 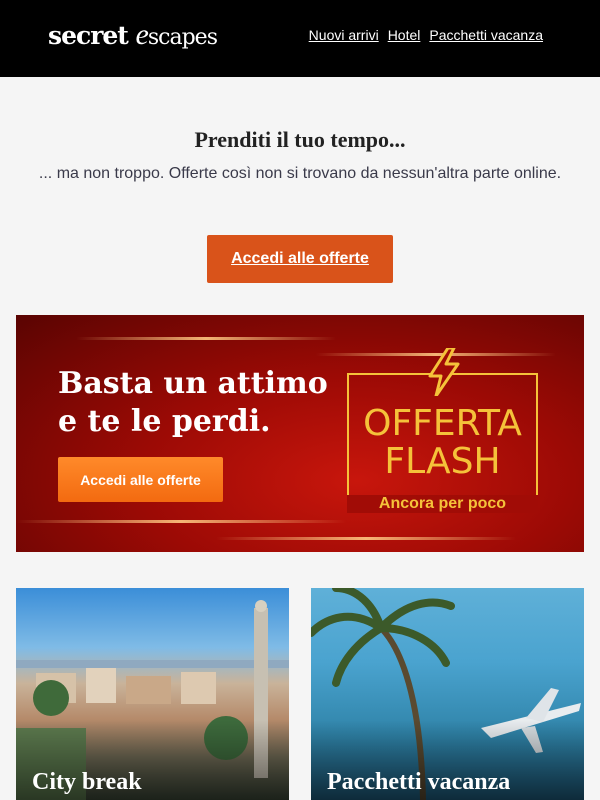 What do you see at coordinates (140, 479) in the screenshot?
I see `banner-access-offers-button: Accedi alle offerte` at bounding box center [140, 479].